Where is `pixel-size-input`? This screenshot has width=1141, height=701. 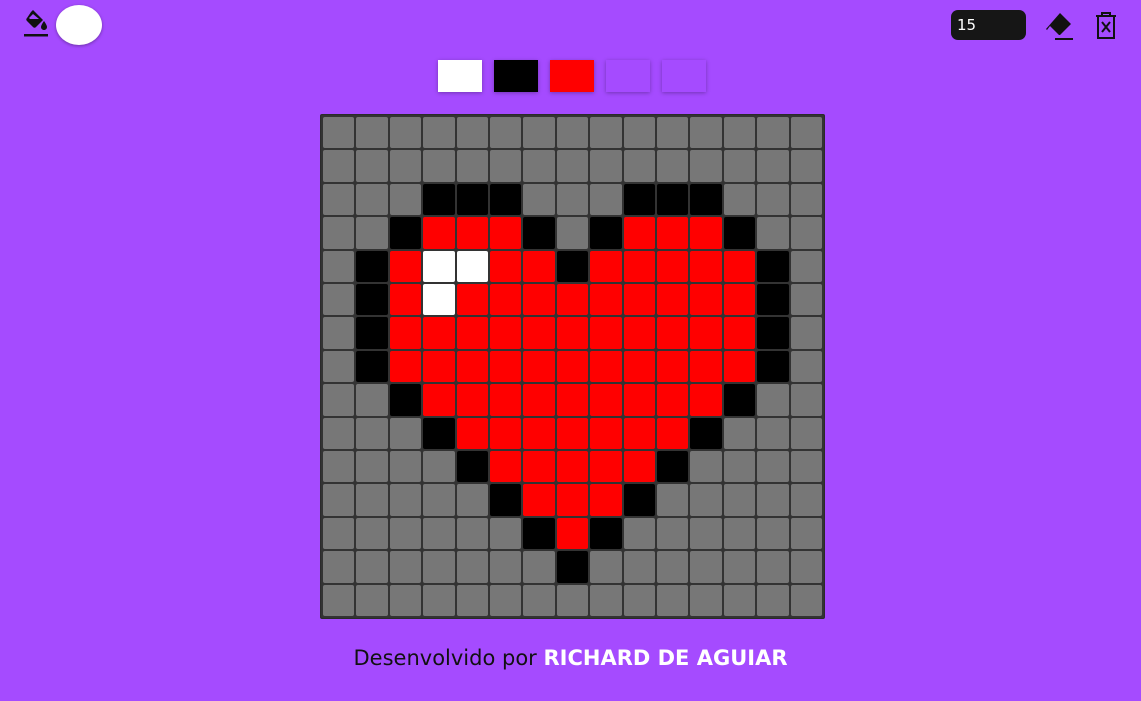
pixel-size-input is located at coordinates (988, 25).